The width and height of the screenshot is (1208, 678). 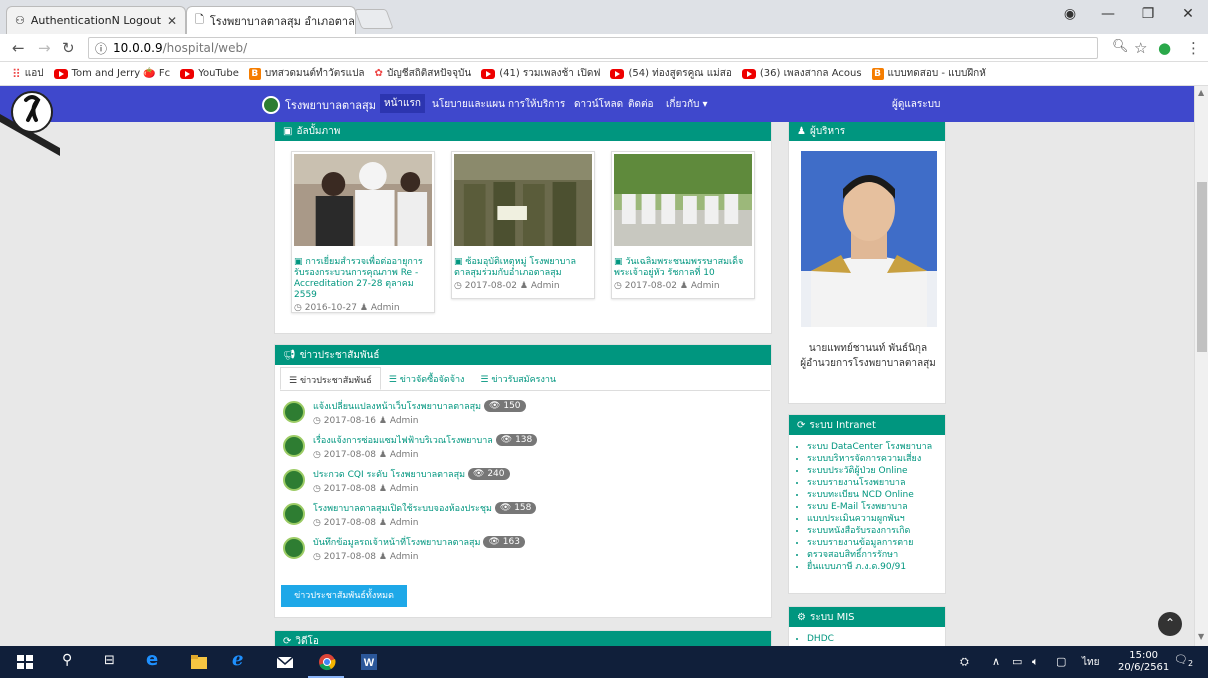 What do you see at coordinates (1070, 14) in the screenshot?
I see `profile-icon: ◉` at bounding box center [1070, 14].